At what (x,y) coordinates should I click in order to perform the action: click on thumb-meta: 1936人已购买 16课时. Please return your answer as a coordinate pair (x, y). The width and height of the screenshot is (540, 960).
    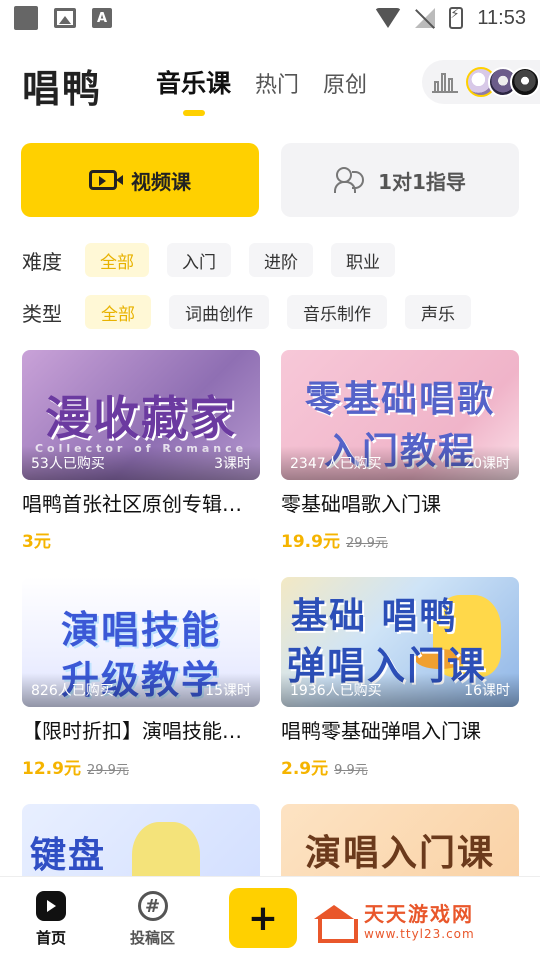
    Looking at the image, I should click on (400, 690).